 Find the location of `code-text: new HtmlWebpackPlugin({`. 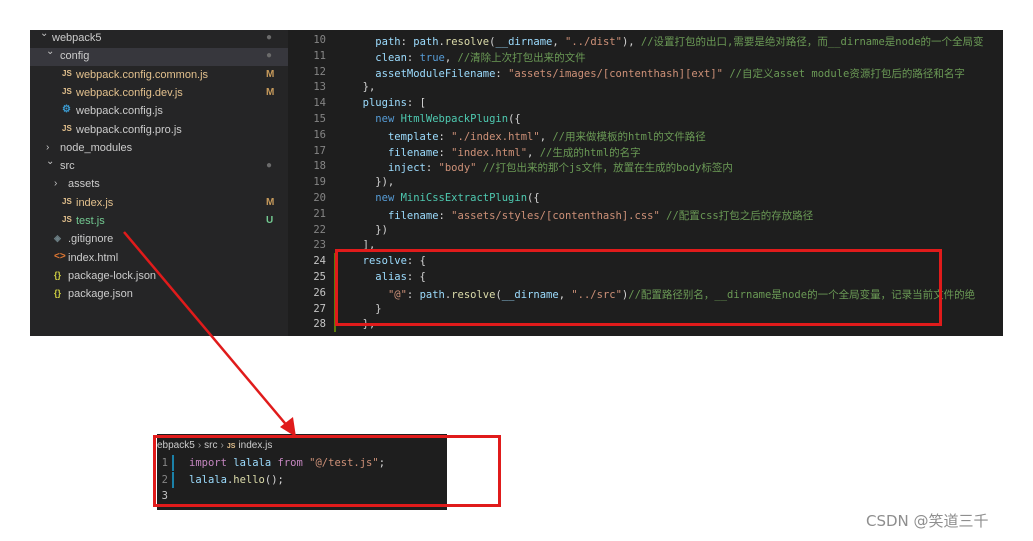

code-text: new HtmlWebpackPlugin({ is located at coordinates (435, 119).